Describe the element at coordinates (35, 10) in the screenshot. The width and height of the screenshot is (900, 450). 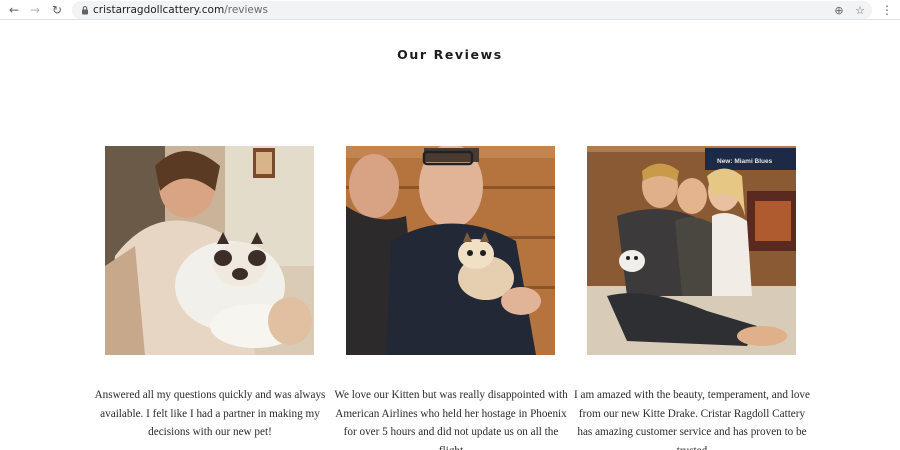
I see `arrow-right-icon: →` at that location.